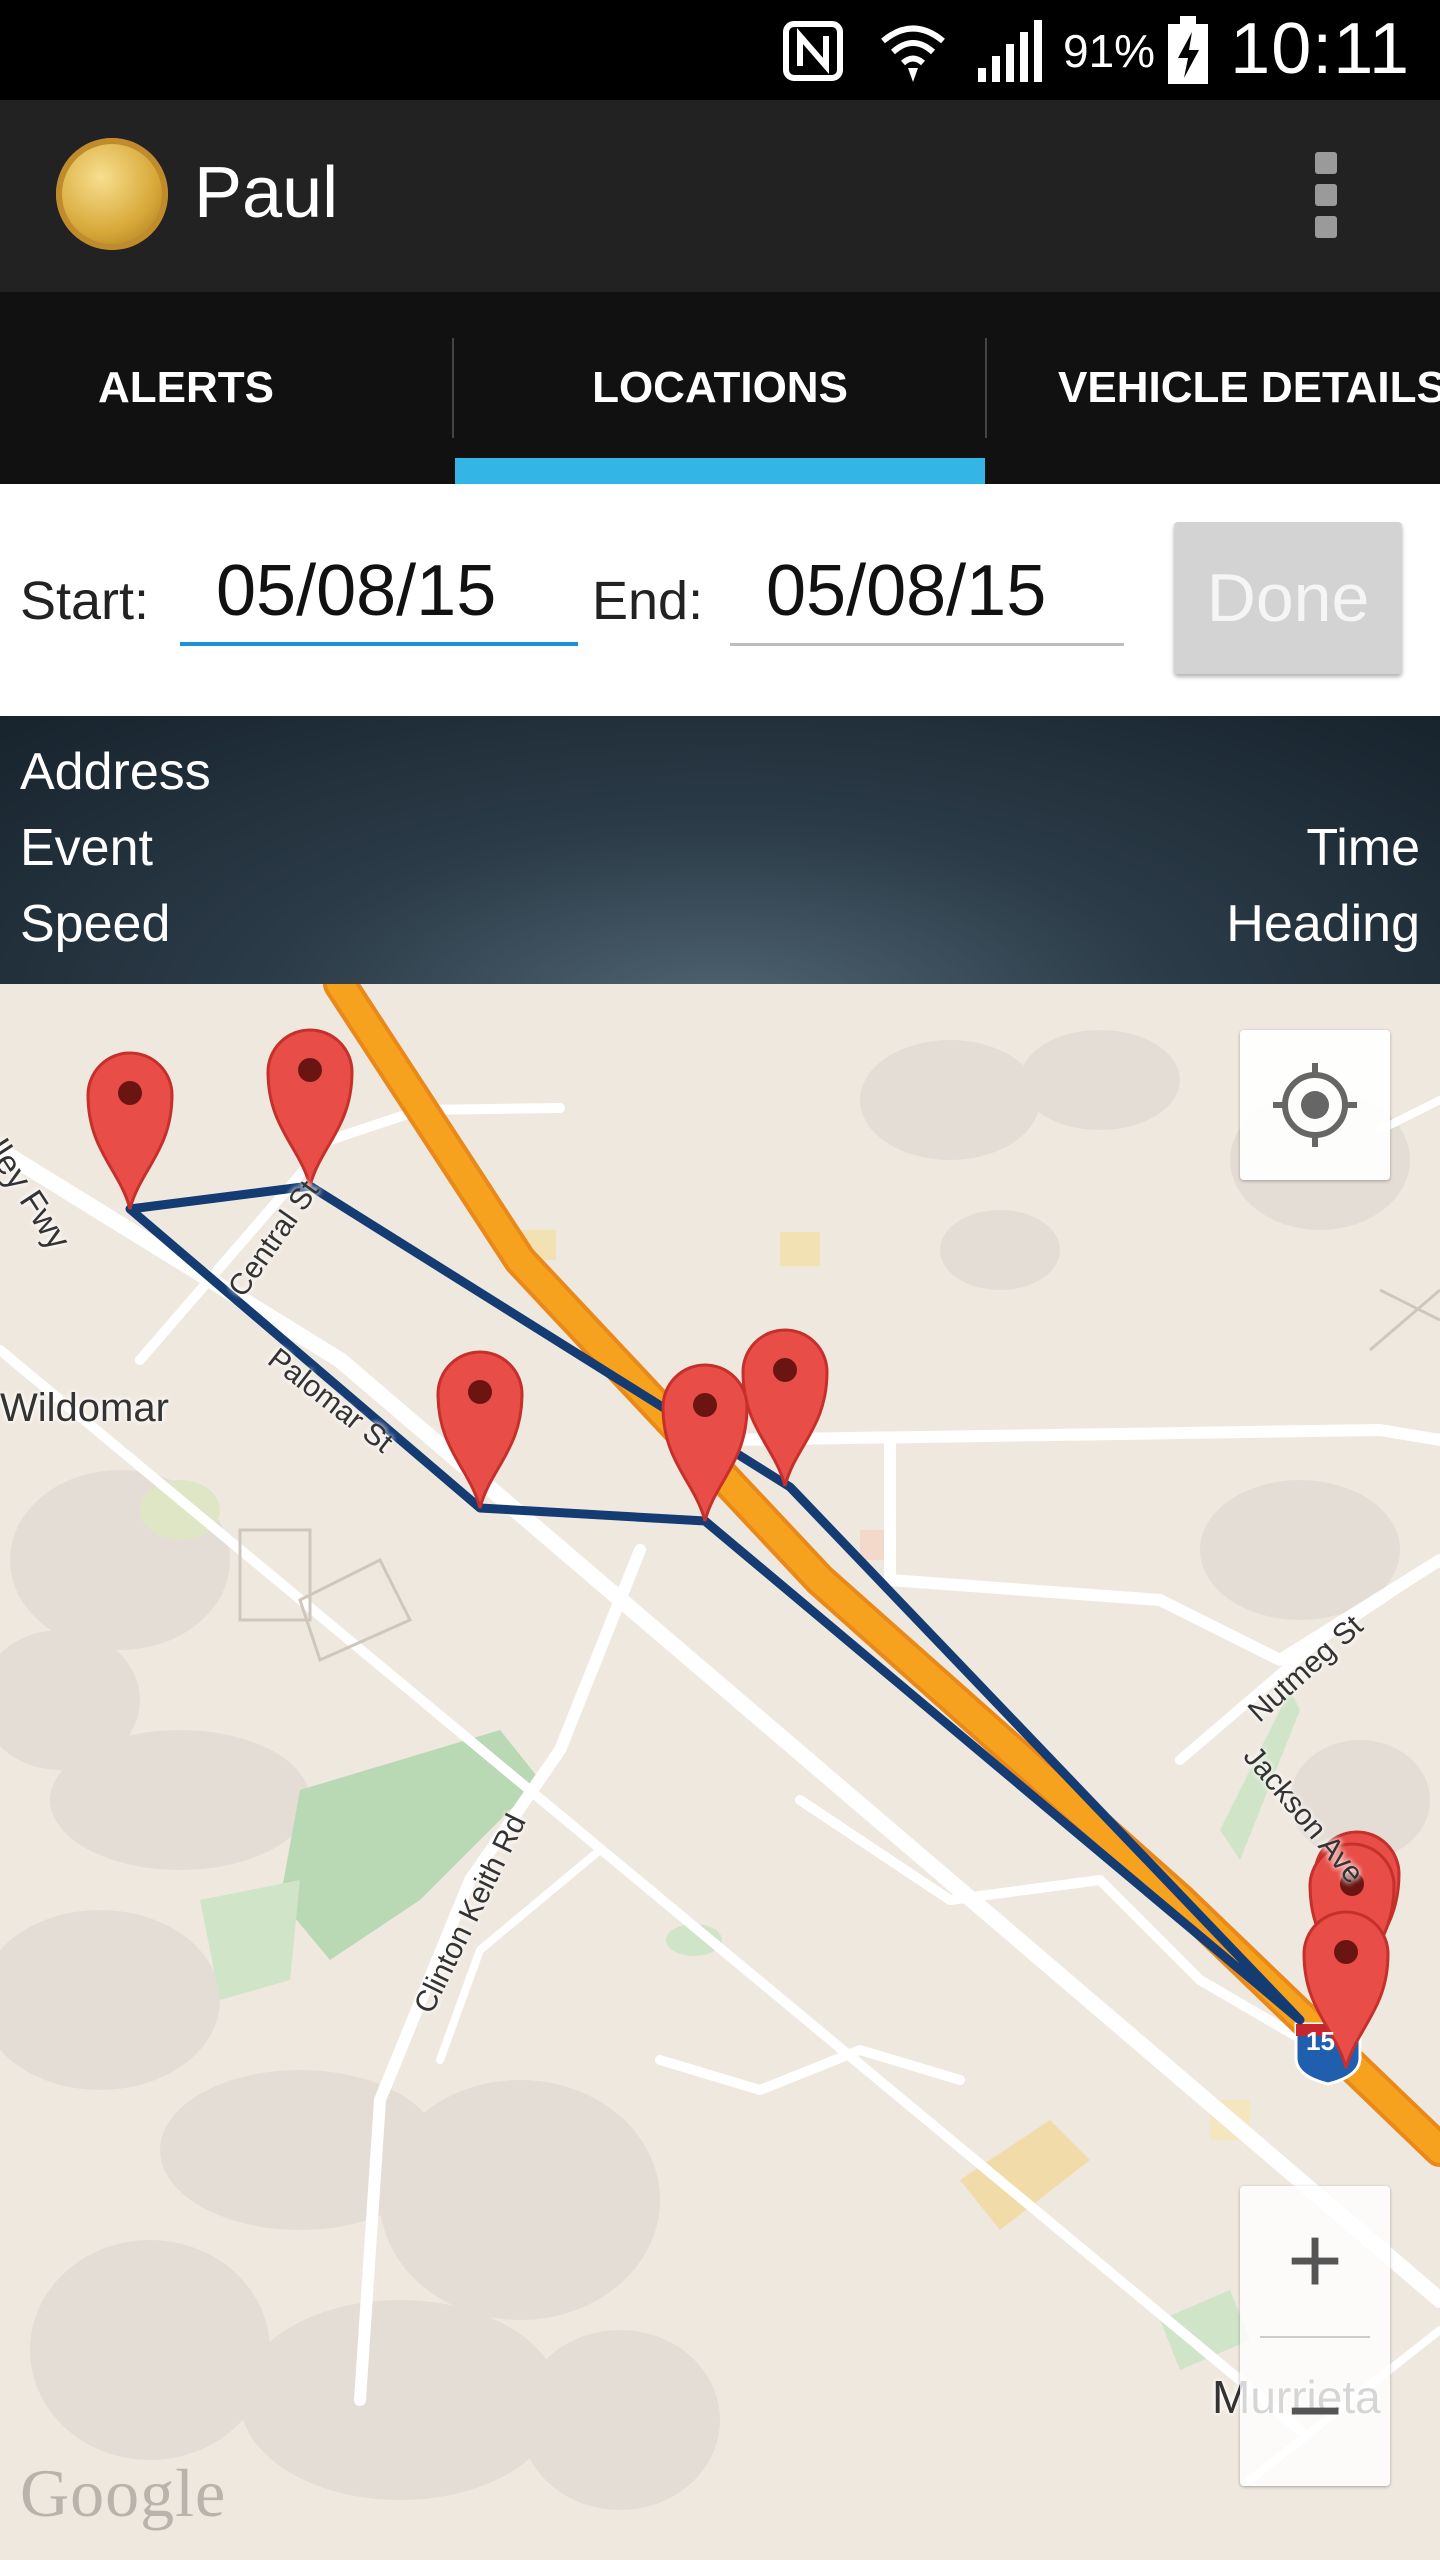 The height and width of the screenshot is (2560, 1440). Describe the element at coordinates (1249, 388) in the screenshot. I see `tab-vehicle-details: VEHICLE DETAILS` at that location.